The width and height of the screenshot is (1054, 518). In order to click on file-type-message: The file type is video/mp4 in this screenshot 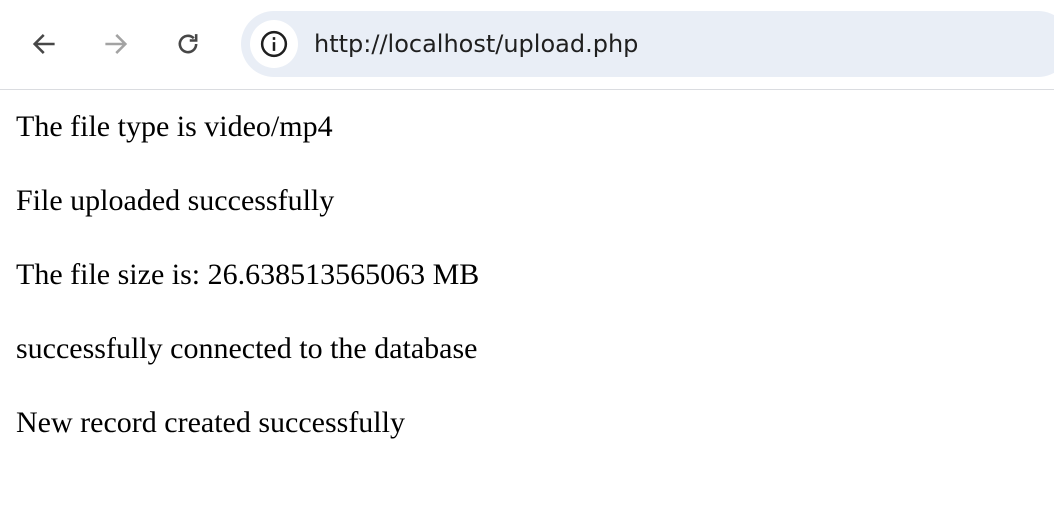, I will do `click(174, 126)`.